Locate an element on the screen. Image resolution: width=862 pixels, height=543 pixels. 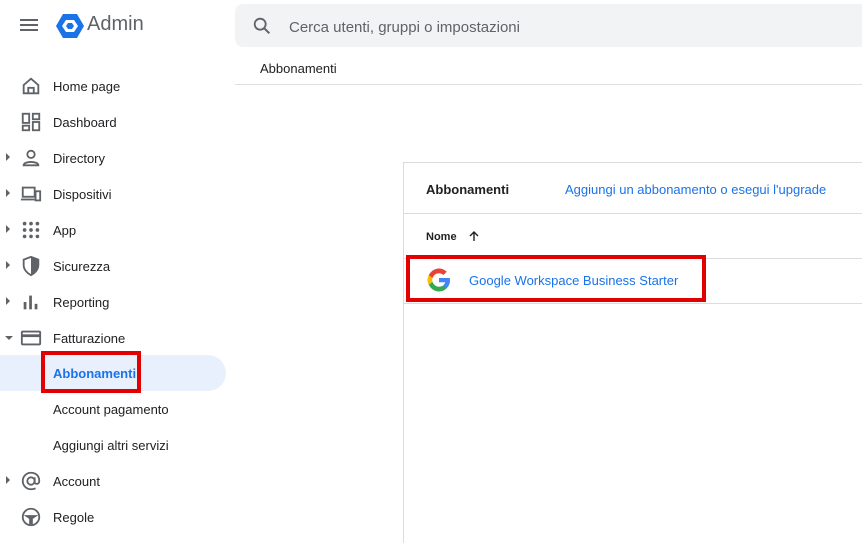
apps-grid-icon is located at coordinates (31, 230).